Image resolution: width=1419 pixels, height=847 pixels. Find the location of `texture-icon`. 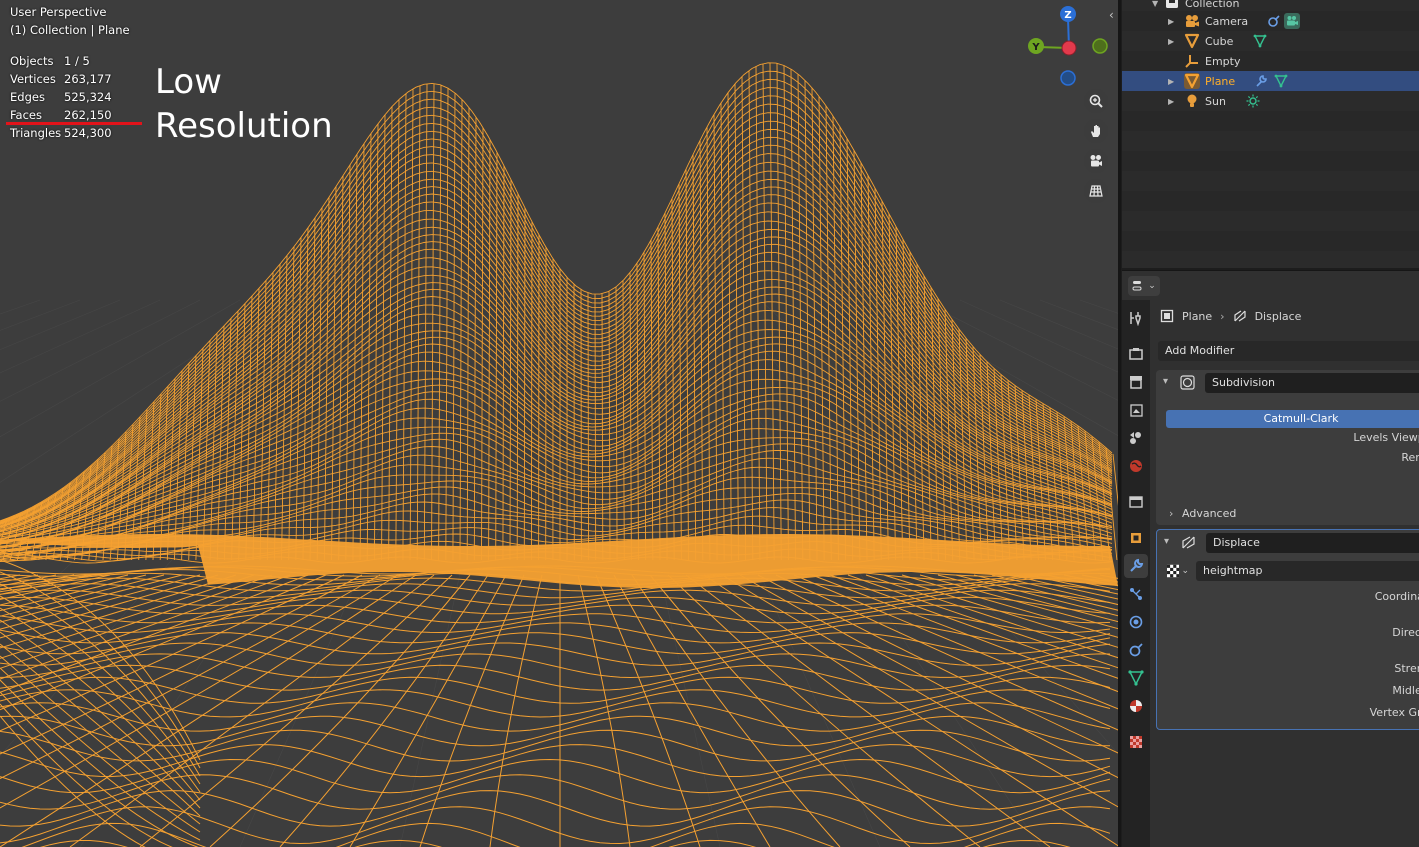

texture-icon is located at coordinates (1136, 742).